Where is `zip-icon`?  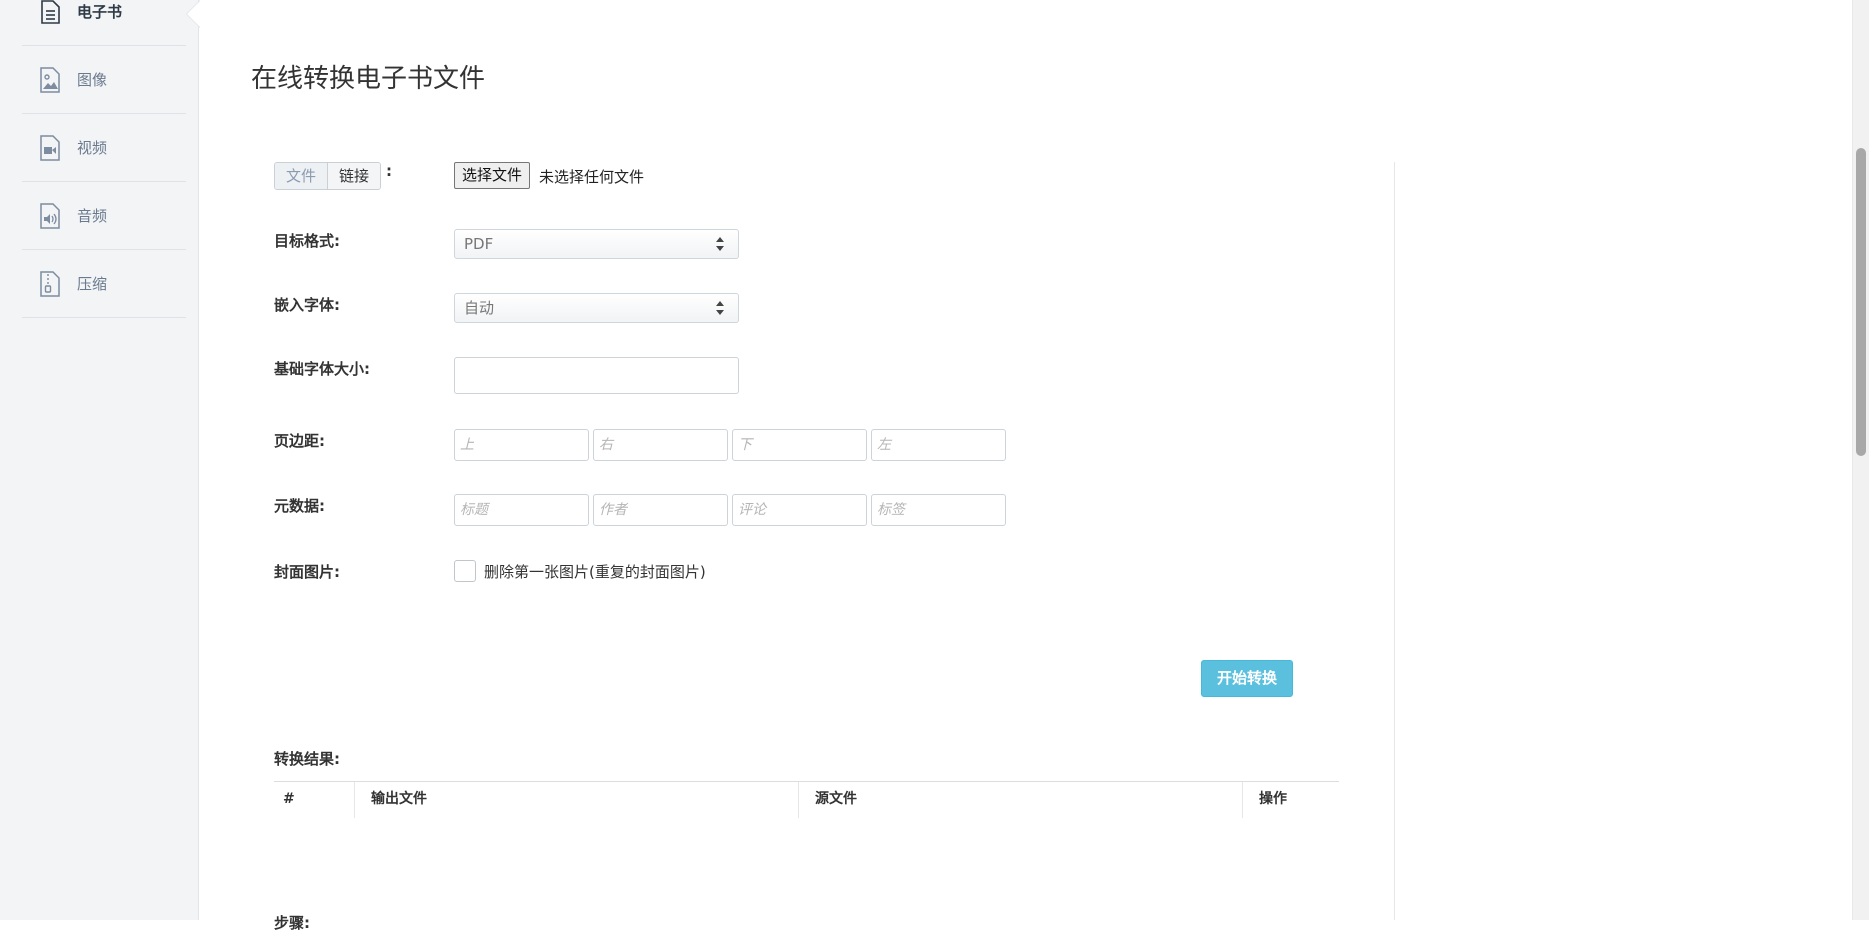
zip-icon is located at coordinates (50, 284).